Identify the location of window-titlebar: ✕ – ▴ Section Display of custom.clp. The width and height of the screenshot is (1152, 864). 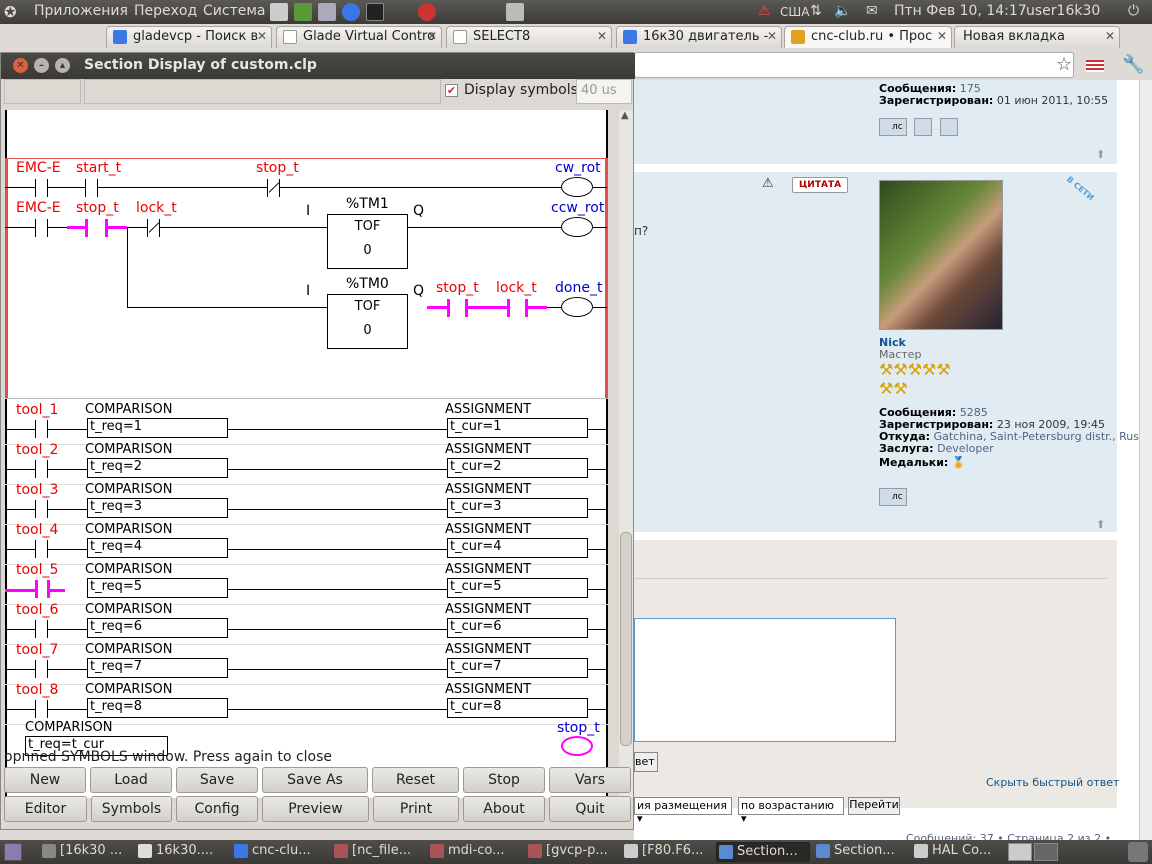
(318, 66).